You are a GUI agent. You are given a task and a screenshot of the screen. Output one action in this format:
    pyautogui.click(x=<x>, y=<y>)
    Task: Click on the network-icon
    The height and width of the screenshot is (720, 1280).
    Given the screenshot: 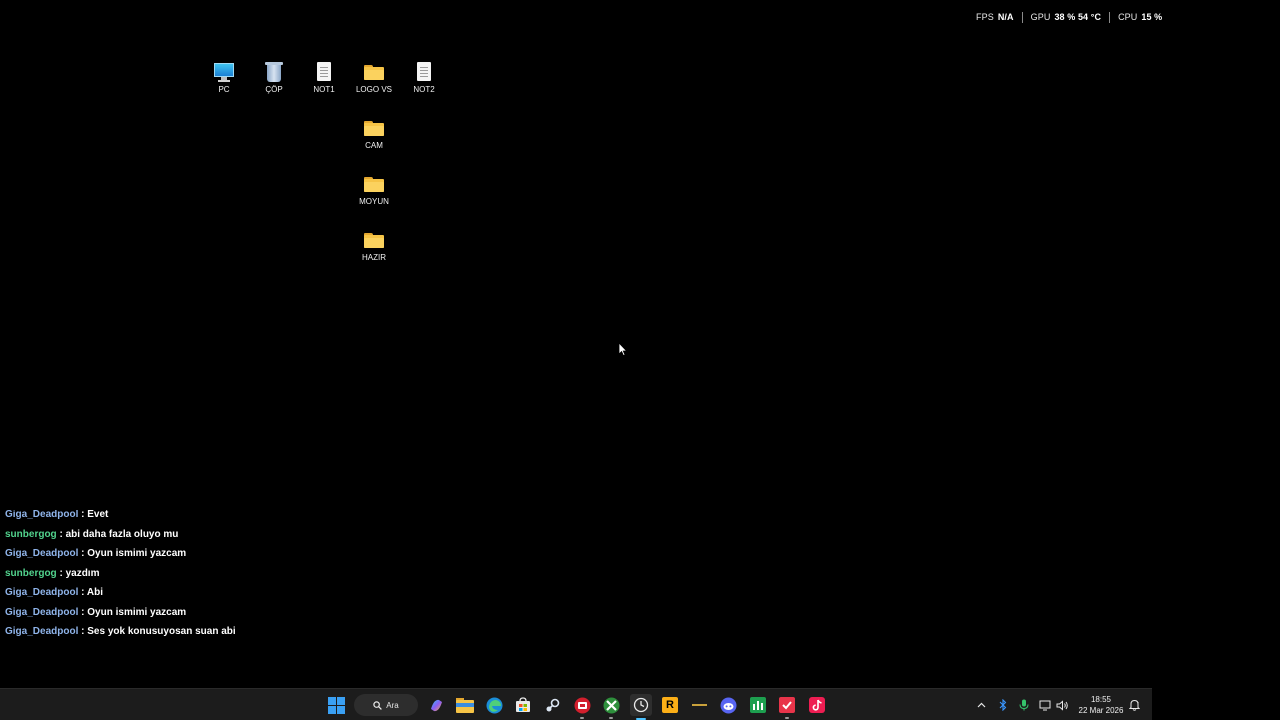 What is the action you would take?
    pyautogui.click(x=1045, y=705)
    